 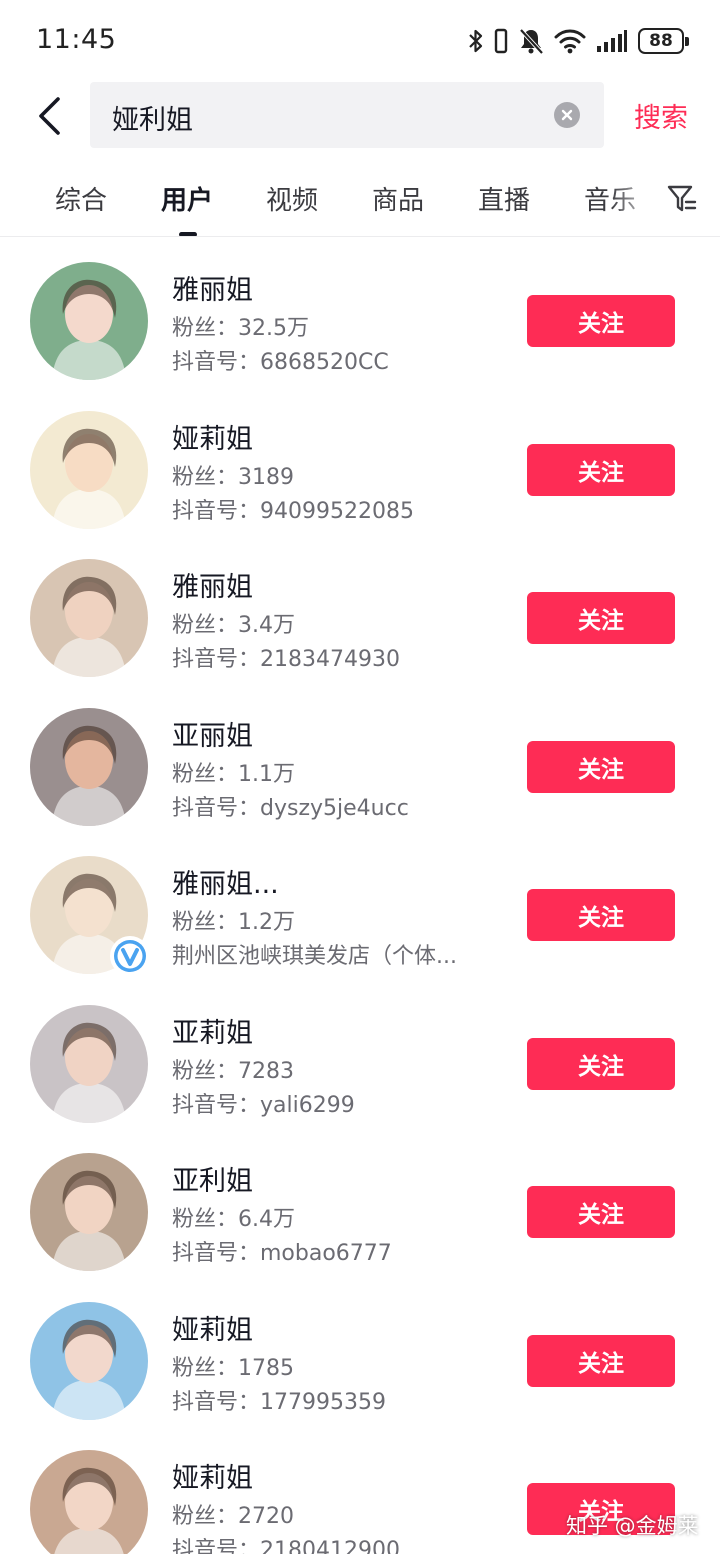 I want to click on user-row: 亚丽姐粉丝：1.1万抖音号：dyszy5je4ucc 关注, so click(x=360, y=760).